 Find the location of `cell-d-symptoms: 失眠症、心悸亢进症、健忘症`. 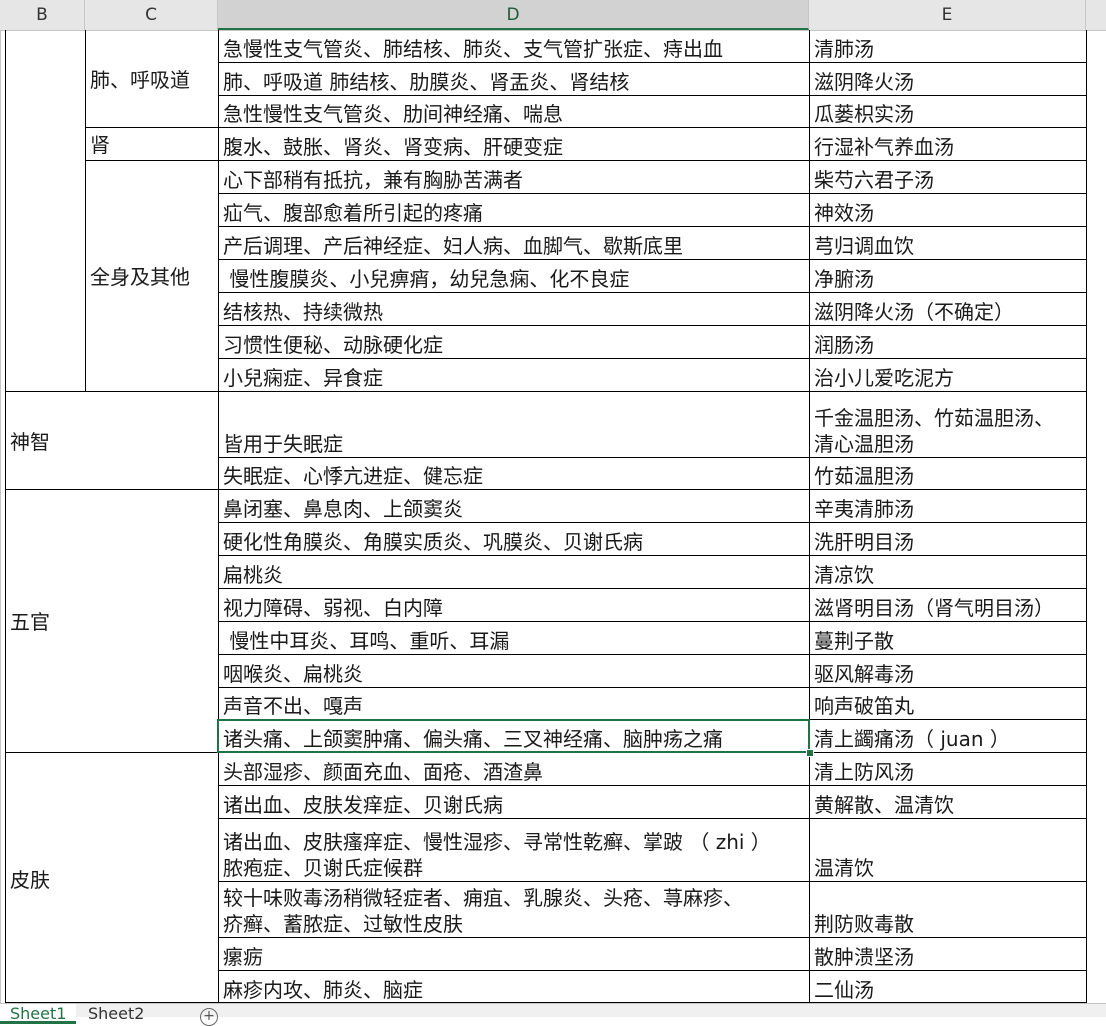

cell-d-symptoms: 失眠症、心悸亢进症、健忘症 is located at coordinates (514, 473).